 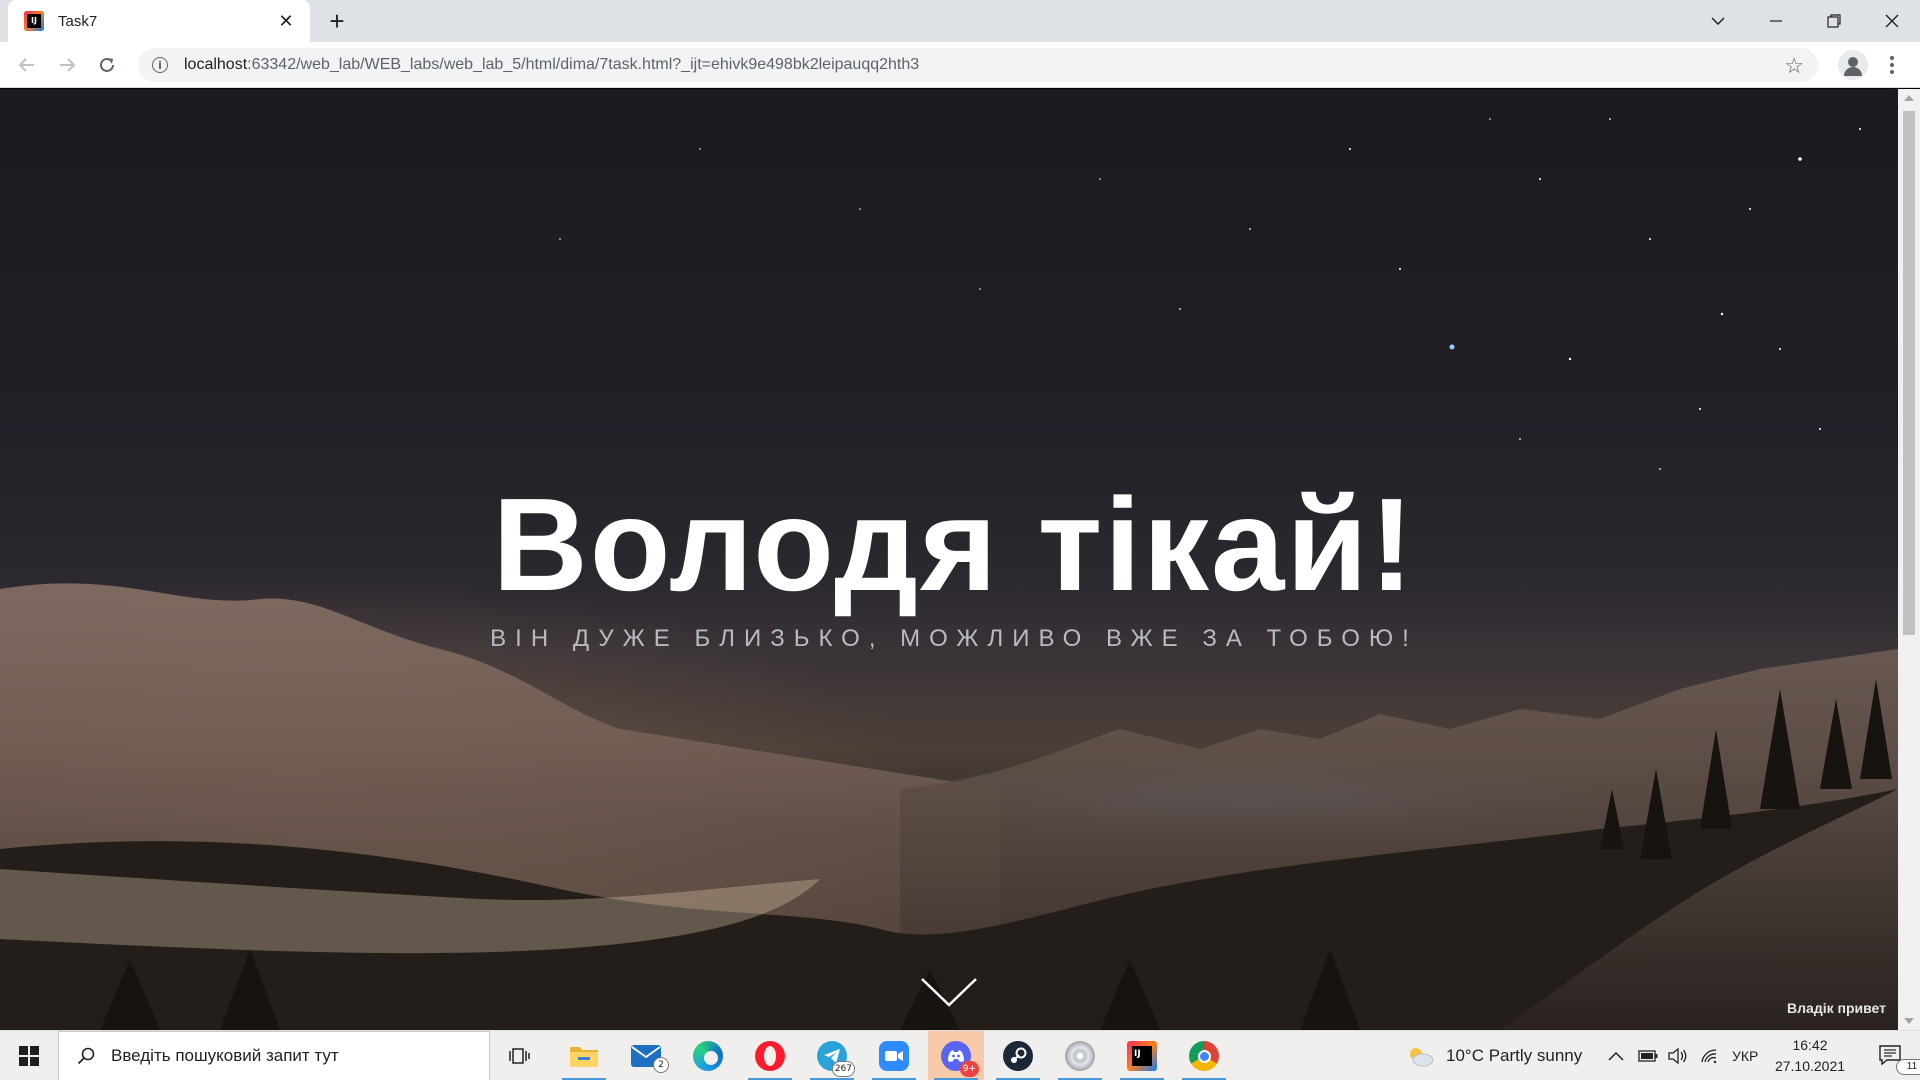 I want to click on tab-strip: Task7 ✕ +, so click(x=960, y=21).